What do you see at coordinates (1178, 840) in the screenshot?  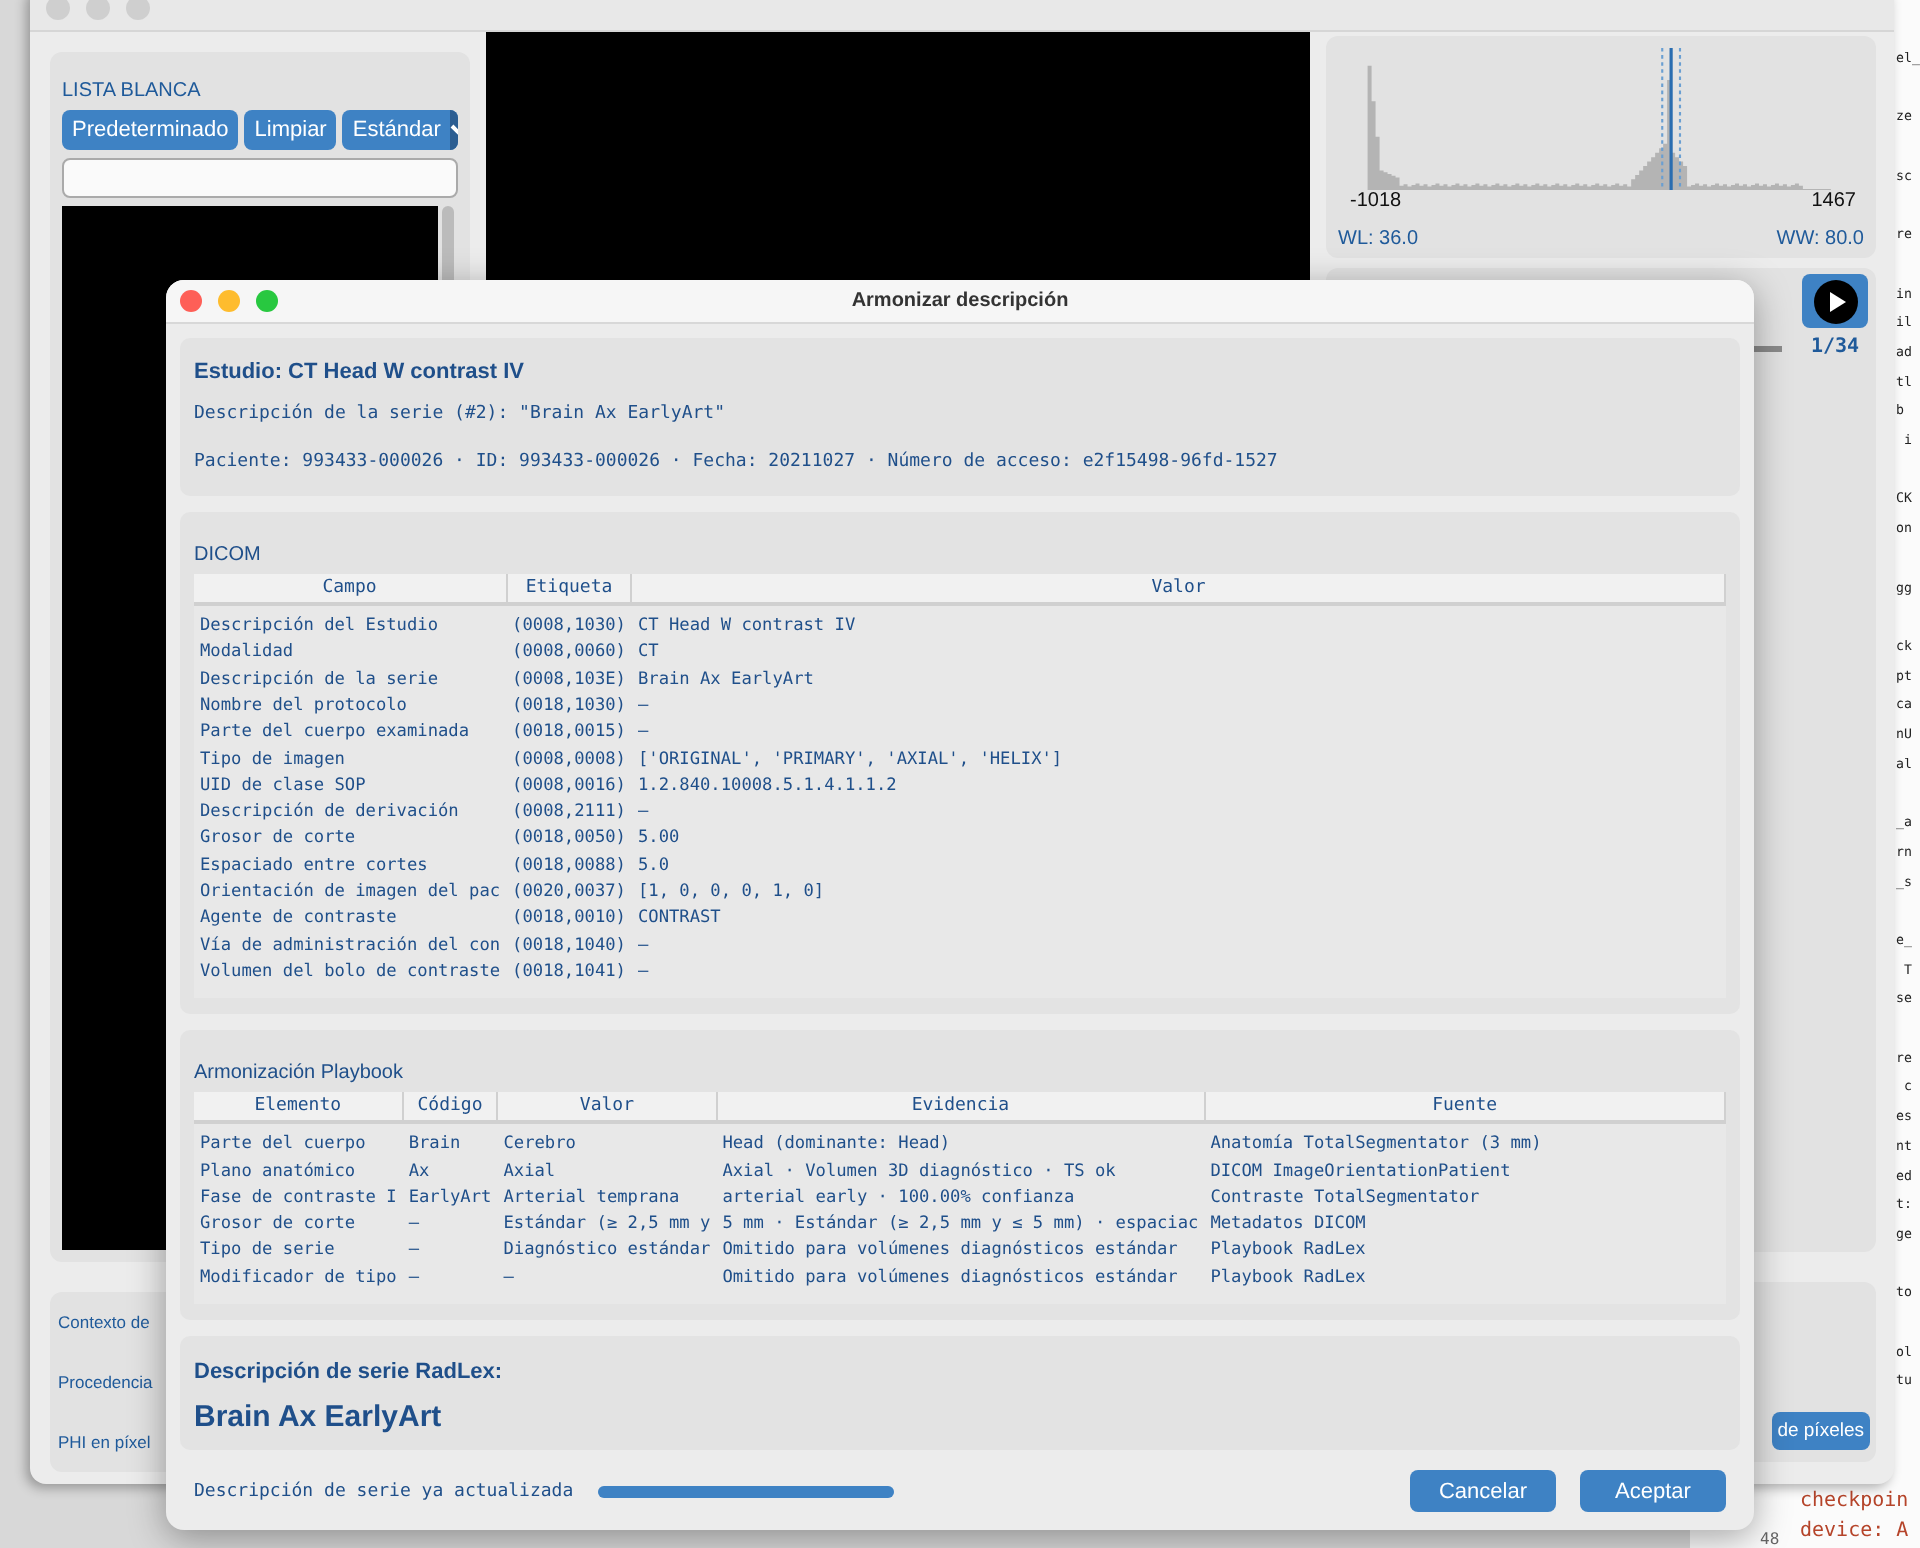 I see `table-cell: 5.00` at bounding box center [1178, 840].